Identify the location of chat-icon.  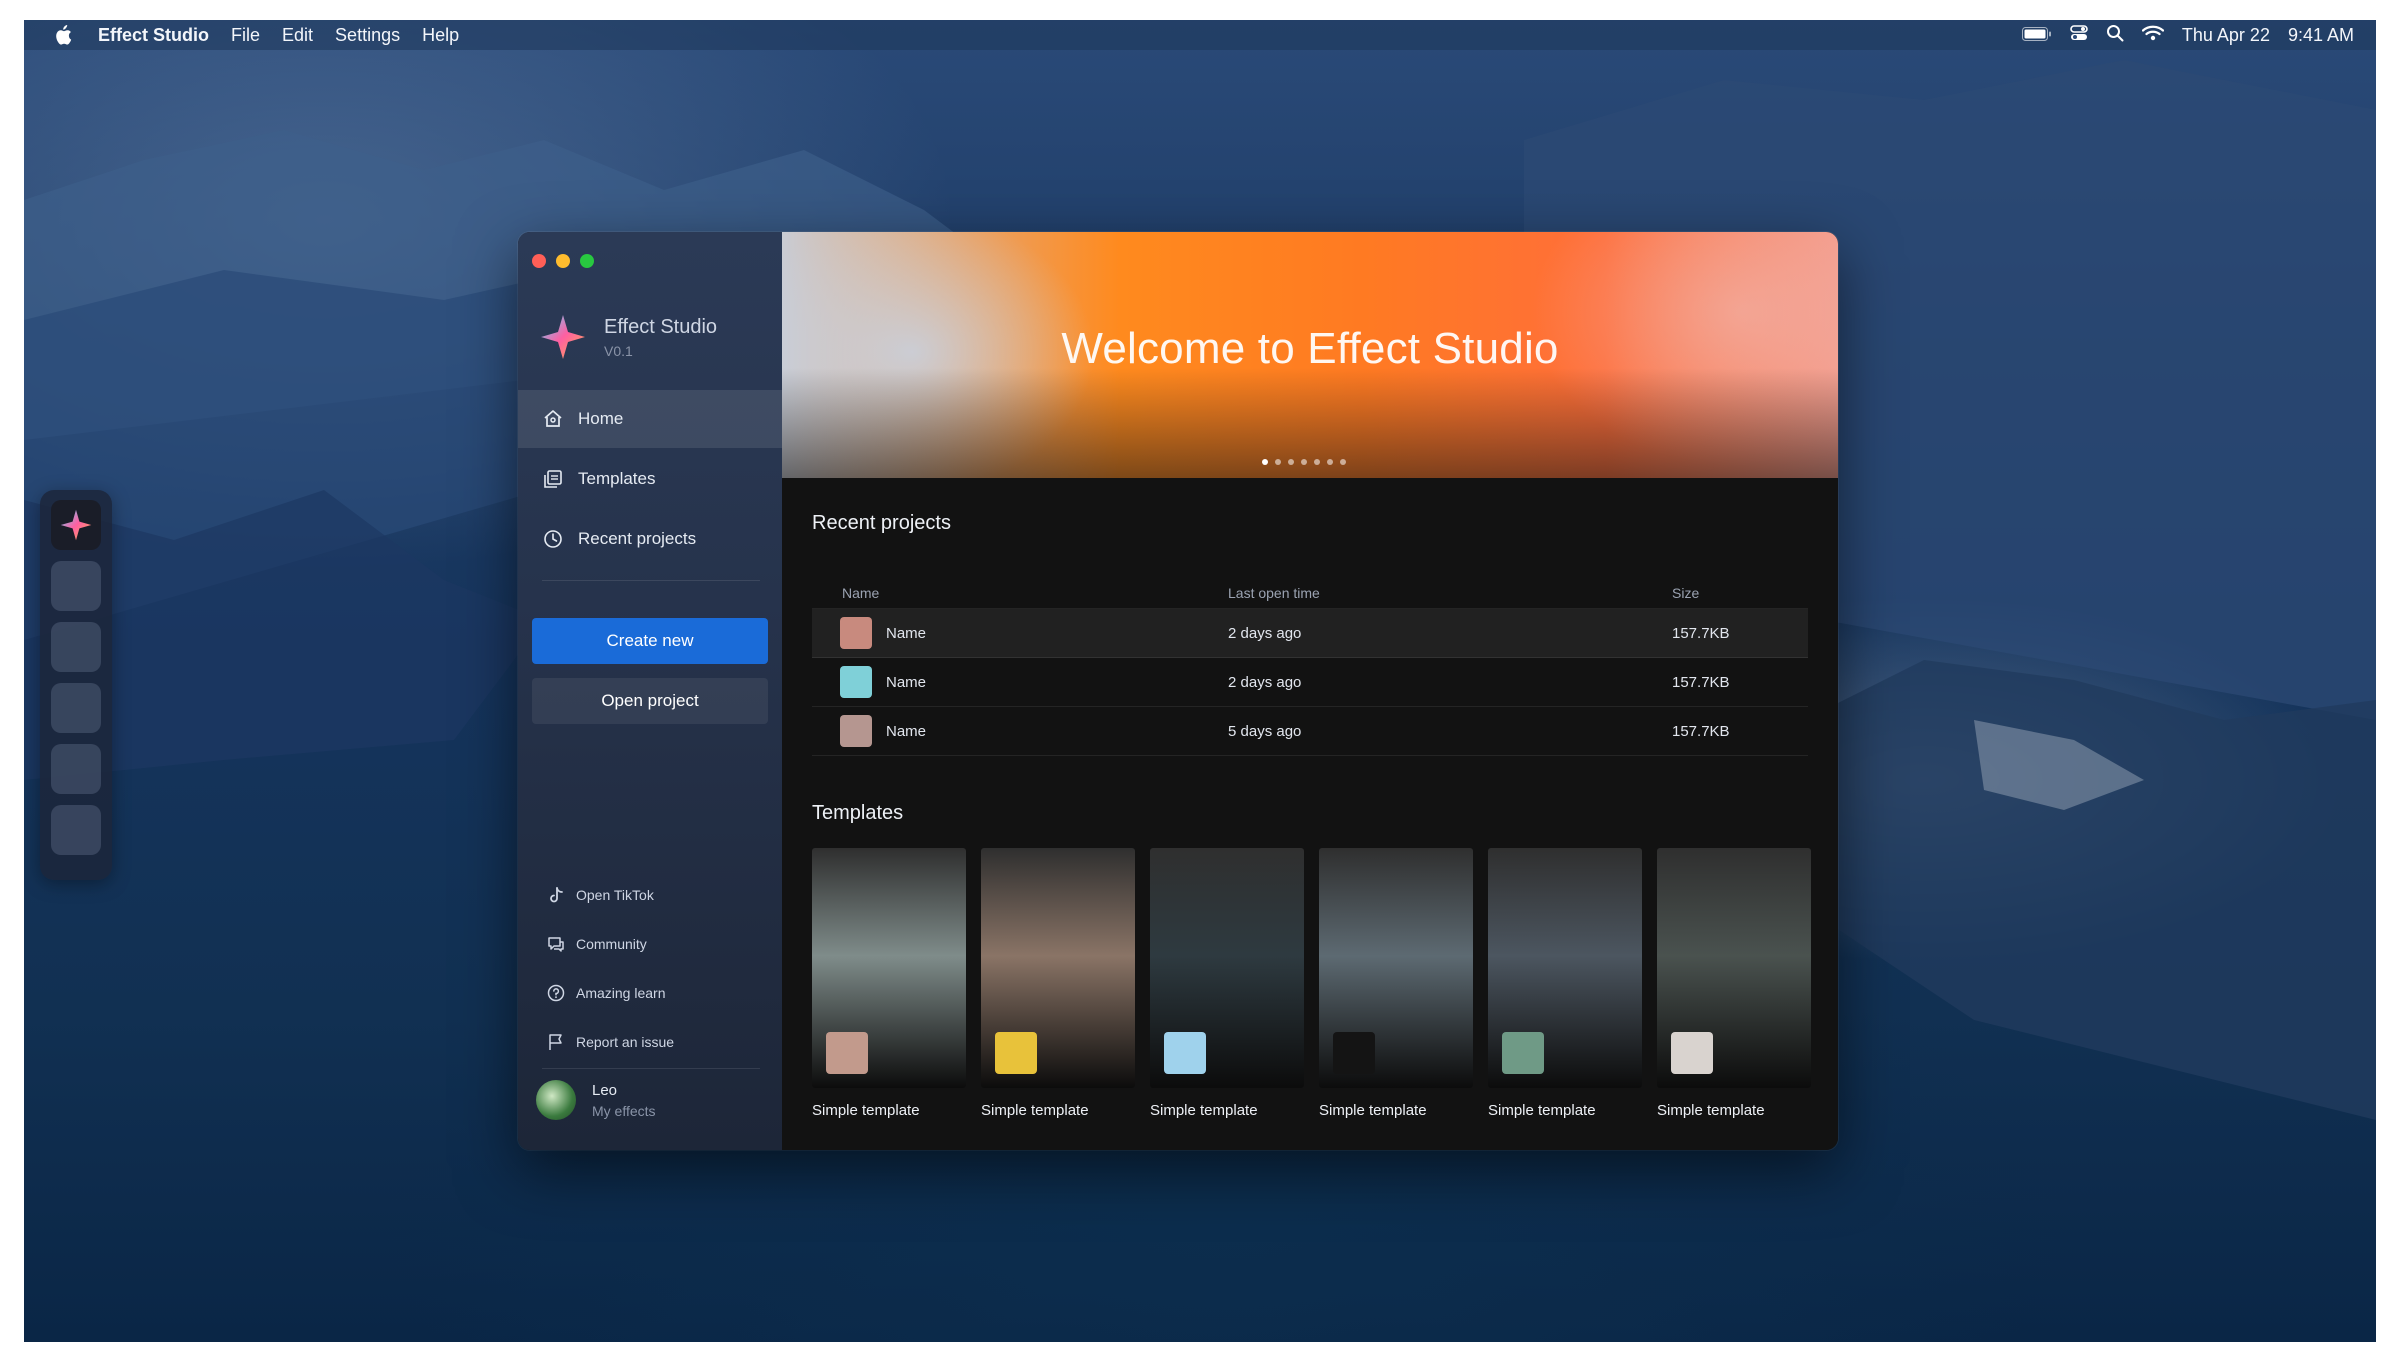
(556, 944).